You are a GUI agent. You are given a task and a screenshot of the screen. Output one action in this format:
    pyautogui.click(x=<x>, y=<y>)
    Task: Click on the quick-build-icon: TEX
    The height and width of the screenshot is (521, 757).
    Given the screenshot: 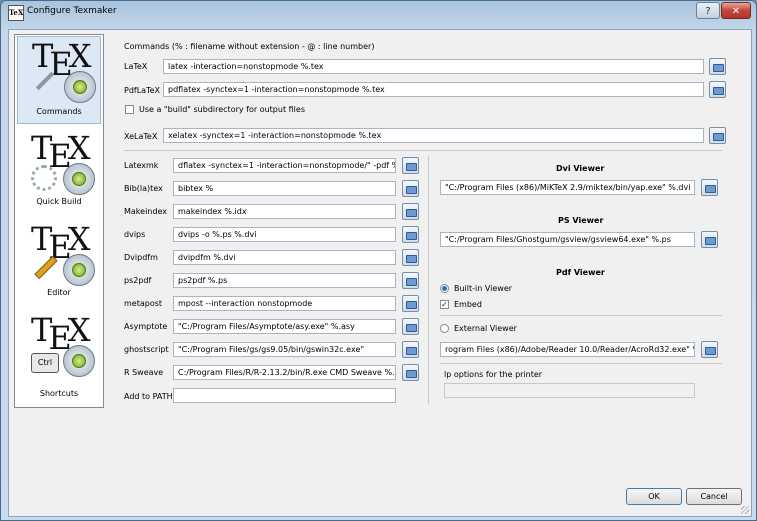 What is the action you would take?
    pyautogui.click(x=63, y=163)
    